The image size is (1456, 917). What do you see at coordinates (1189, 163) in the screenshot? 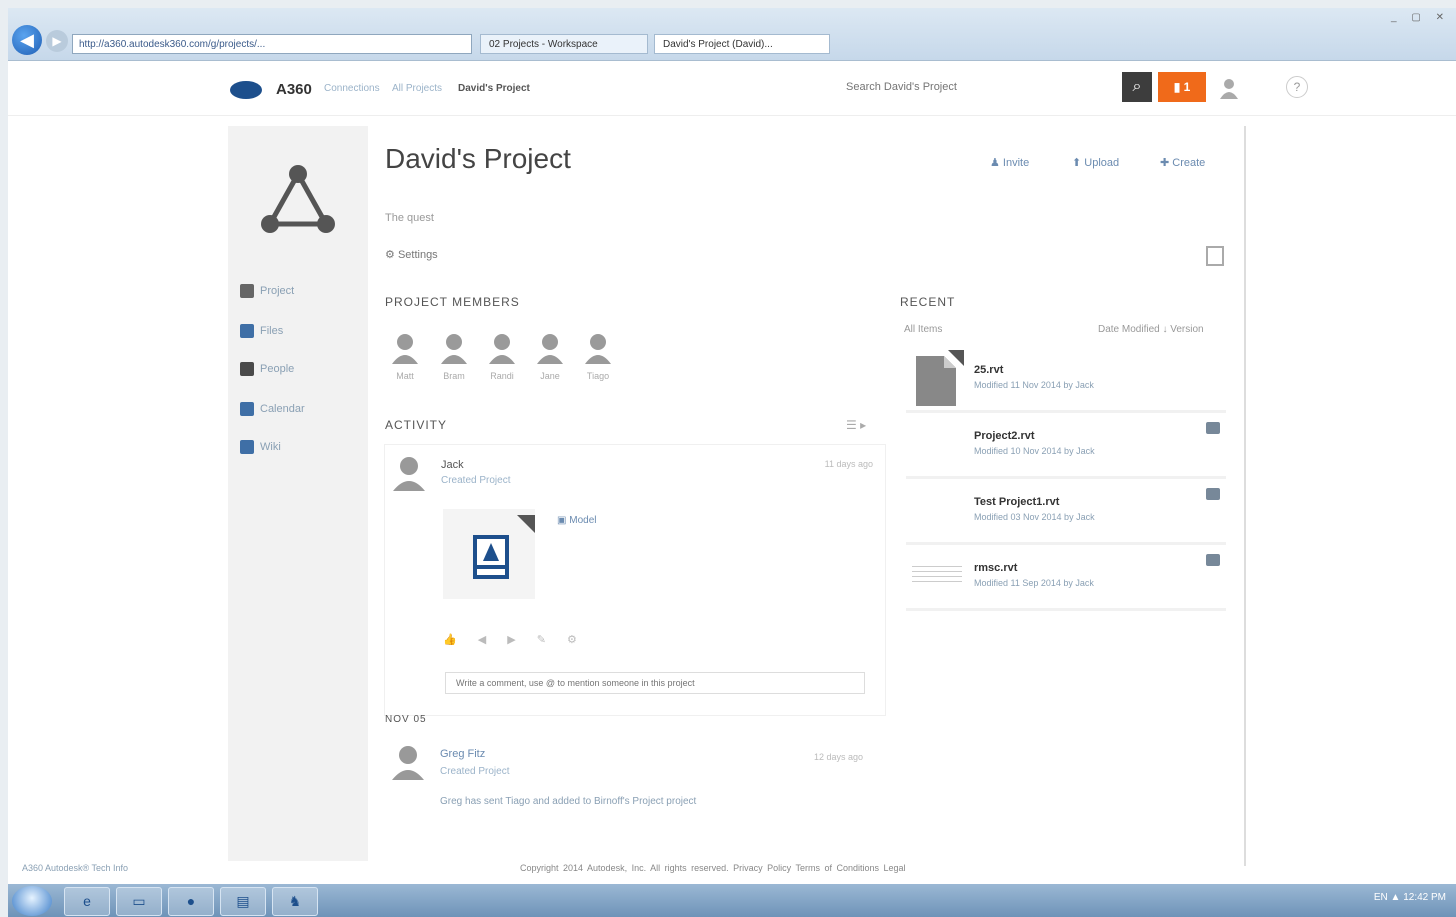
I see `create-label: Create` at bounding box center [1189, 163].